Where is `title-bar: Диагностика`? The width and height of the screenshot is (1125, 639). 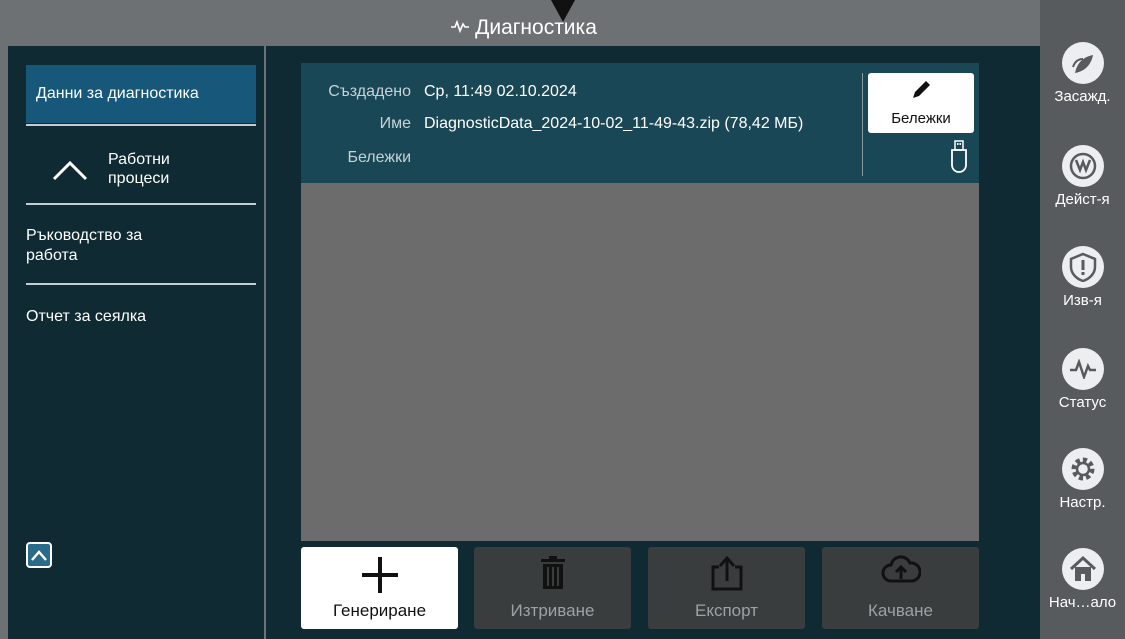
title-bar: Диагностика is located at coordinates (524, 28).